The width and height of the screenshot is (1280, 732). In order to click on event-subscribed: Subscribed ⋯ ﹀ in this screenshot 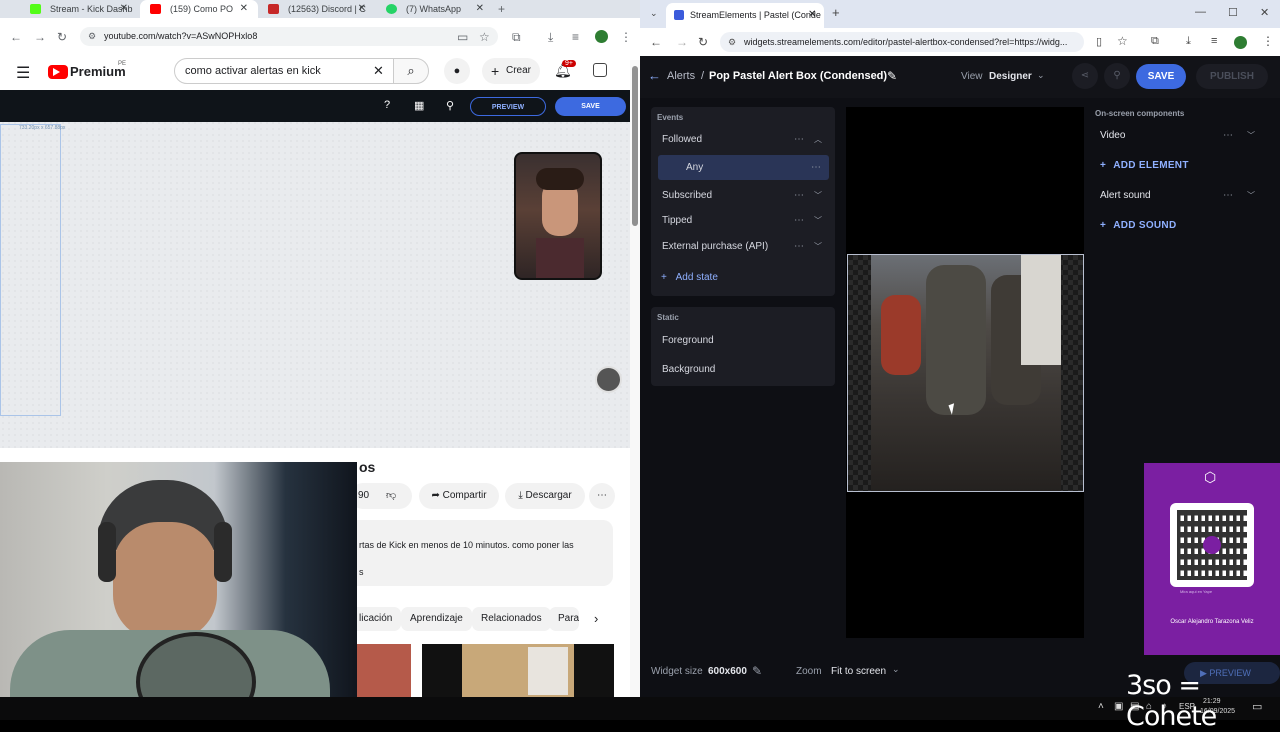, I will do `click(744, 195)`.